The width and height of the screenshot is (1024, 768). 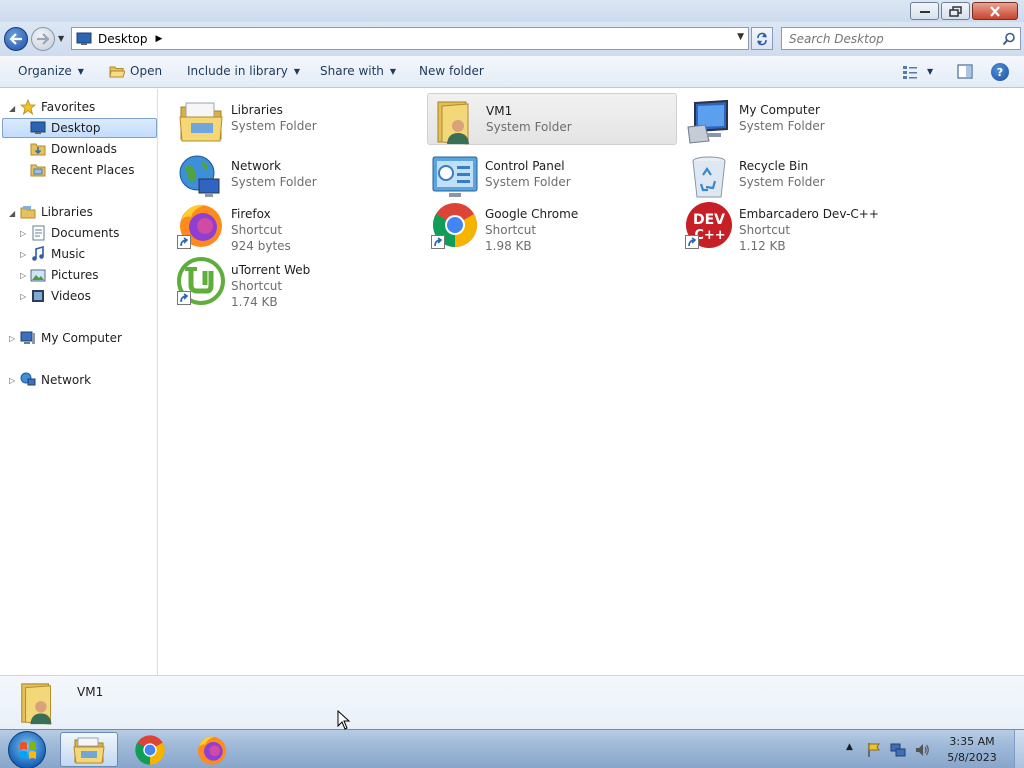 I want to click on nav-desktop-label: Desktop, so click(x=76, y=128).